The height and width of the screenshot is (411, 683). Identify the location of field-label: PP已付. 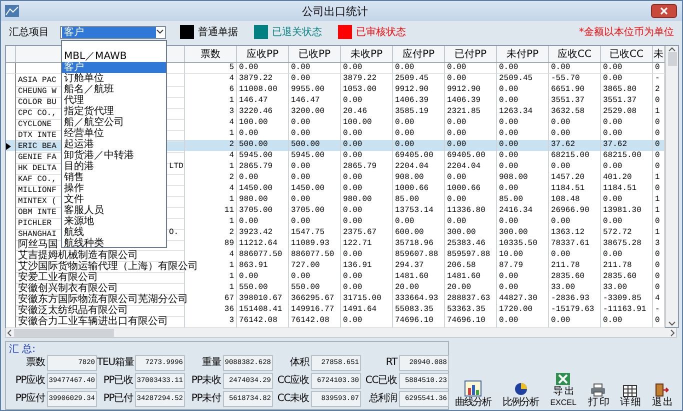
(118, 399).